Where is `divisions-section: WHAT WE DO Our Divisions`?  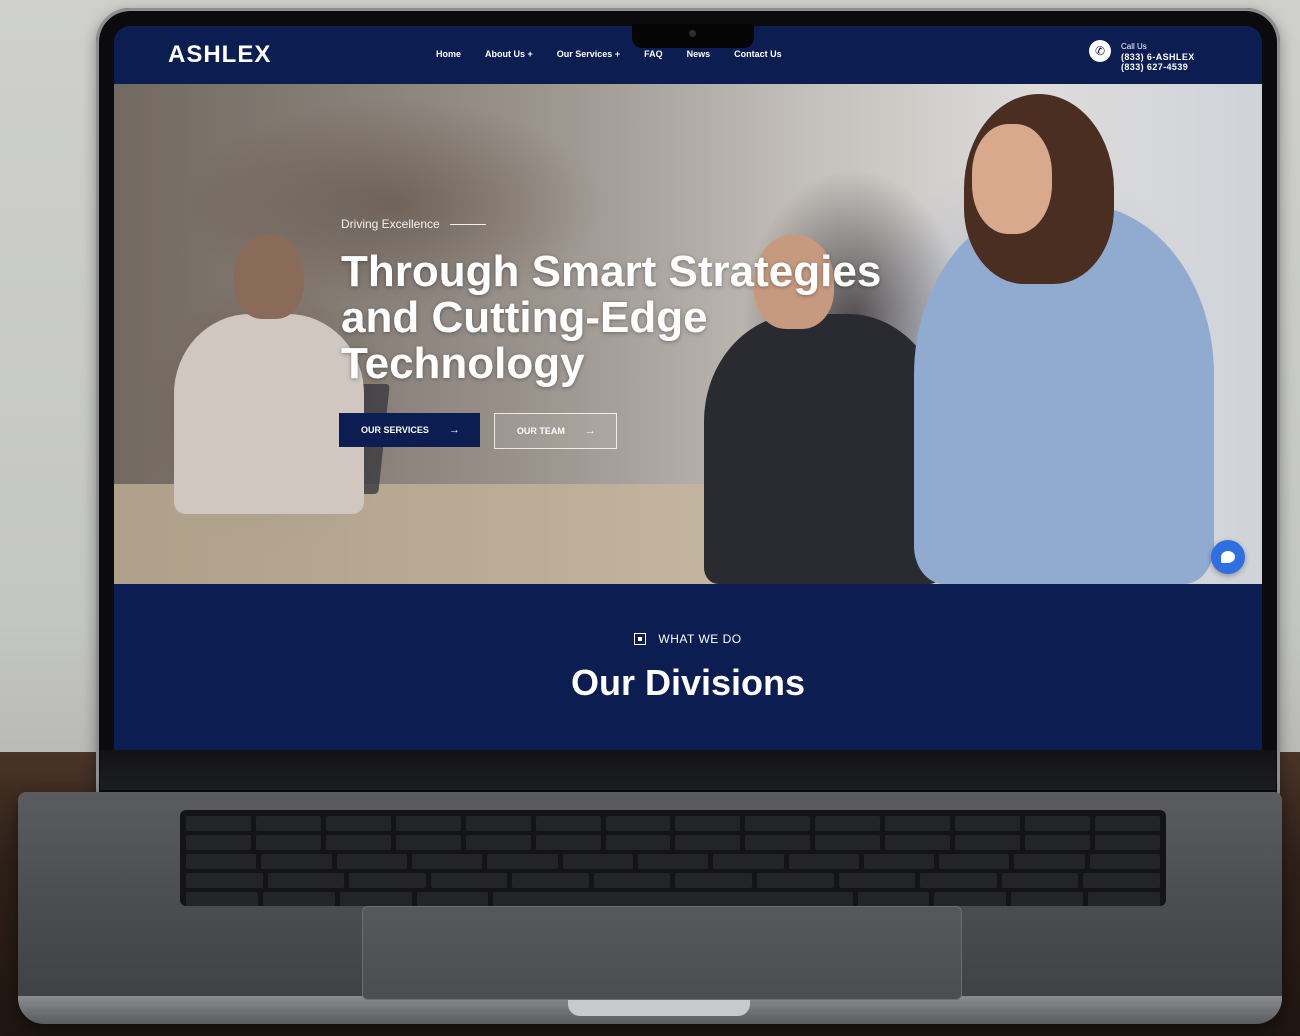 divisions-section: WHAT WE DO Our Divisions is located at coordinates (688, 667).